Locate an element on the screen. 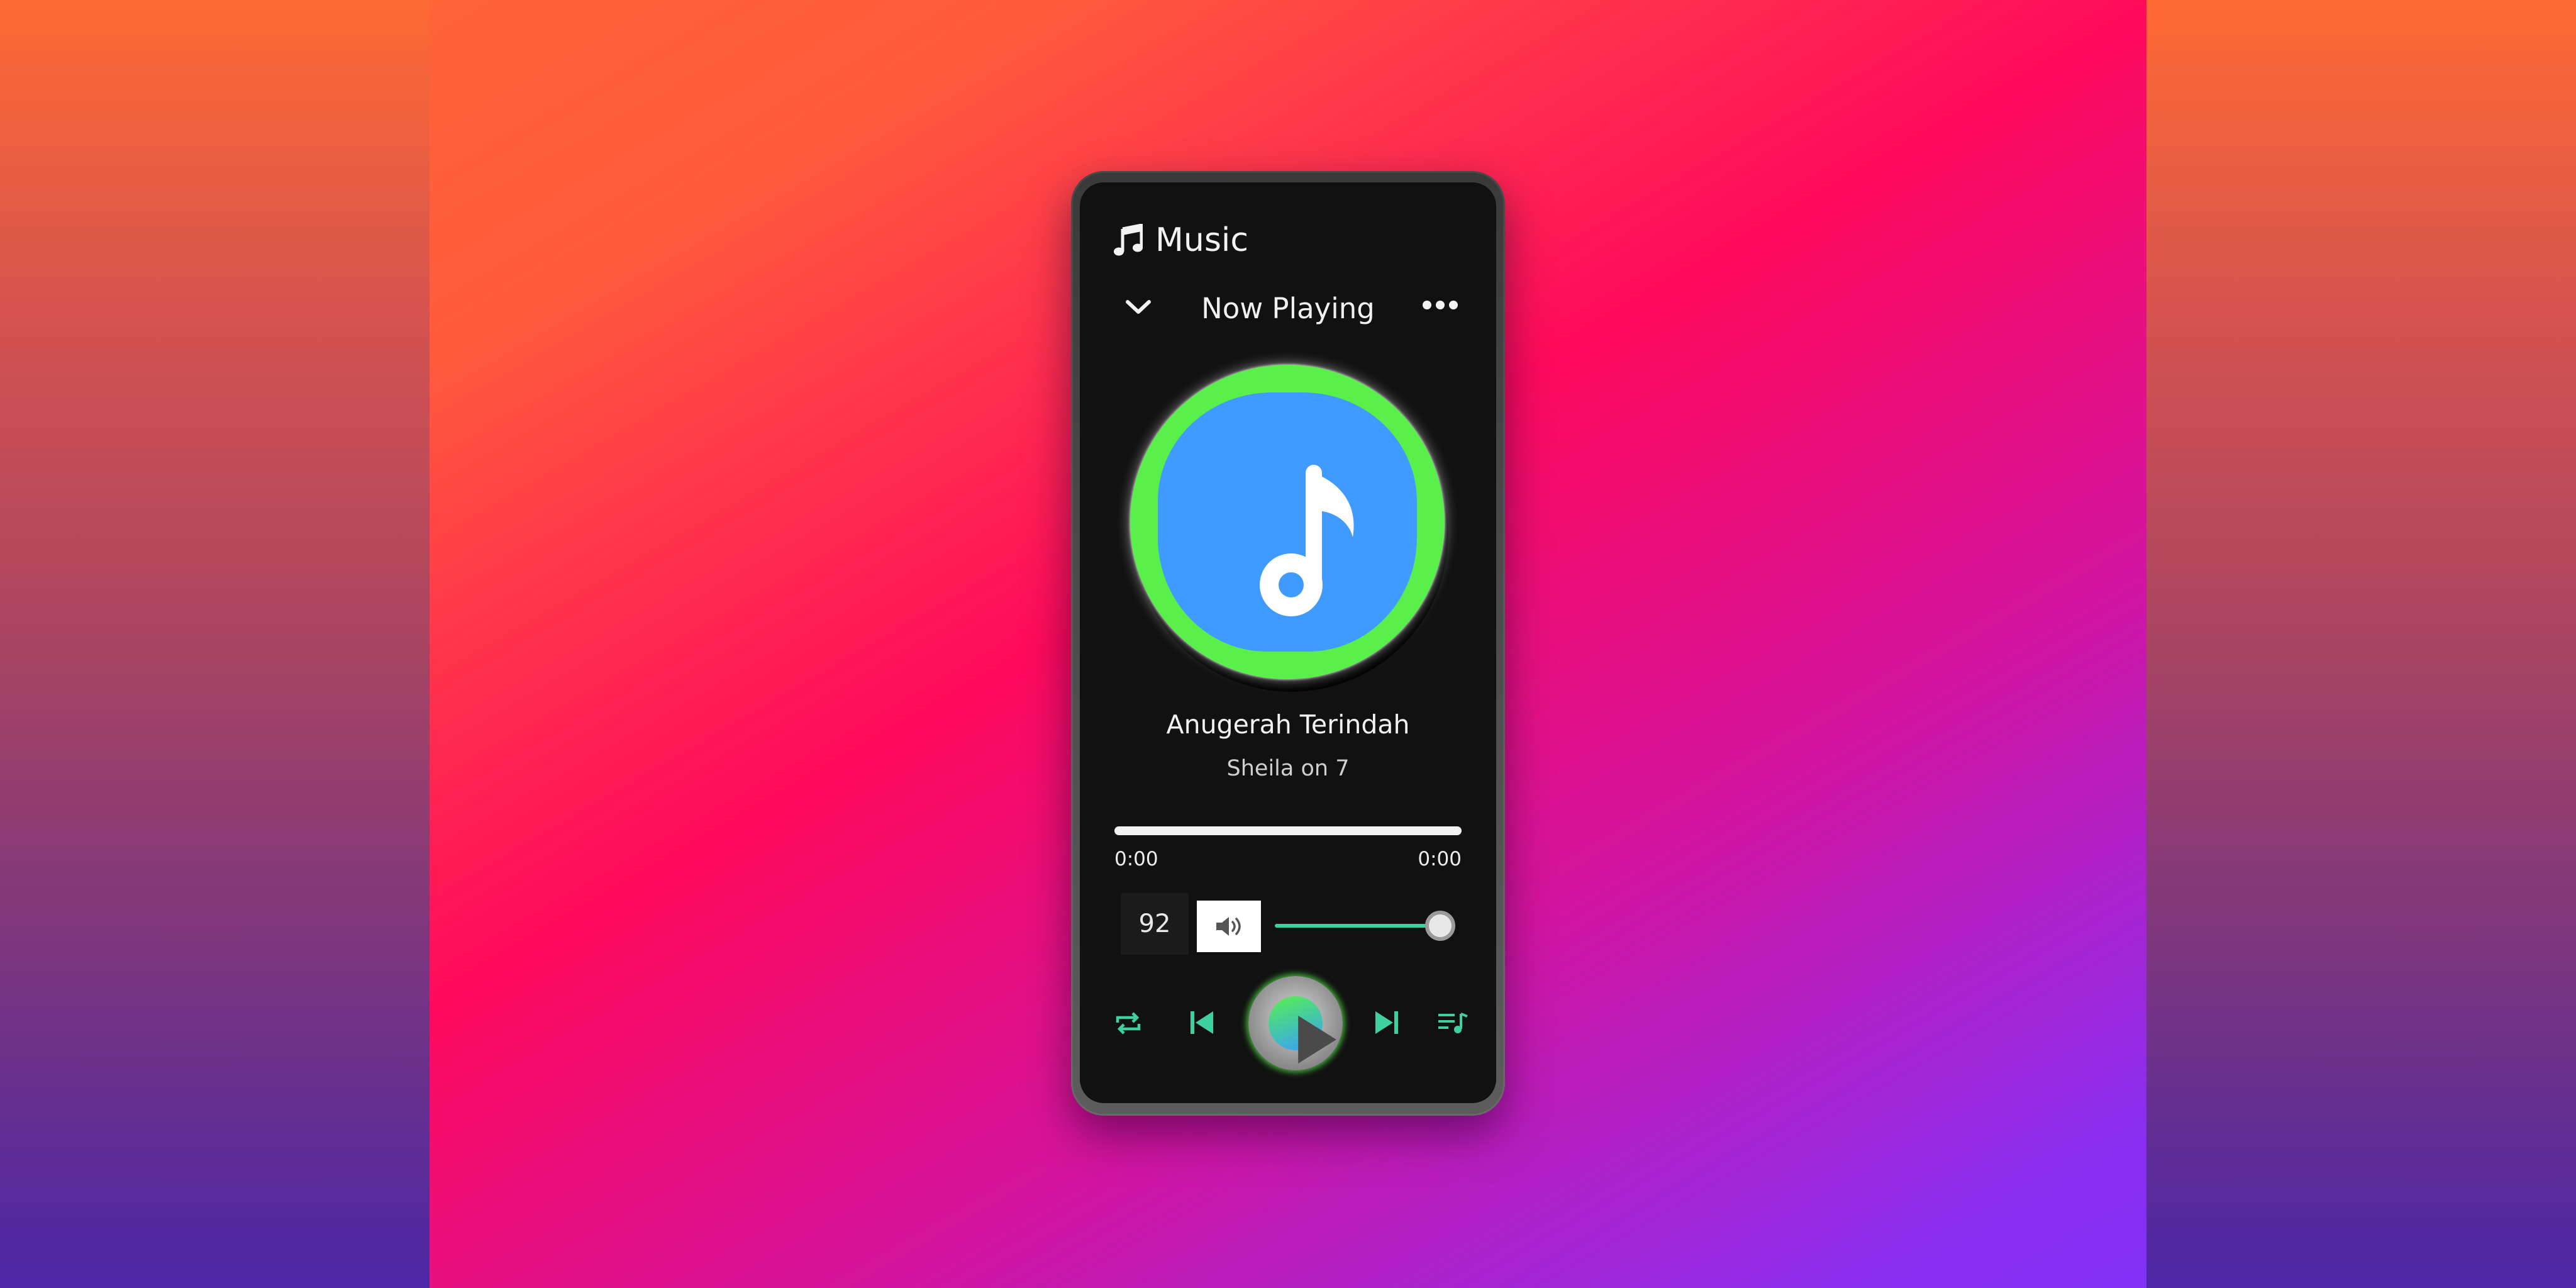  next-button is located at coordinates (1387, 1022).